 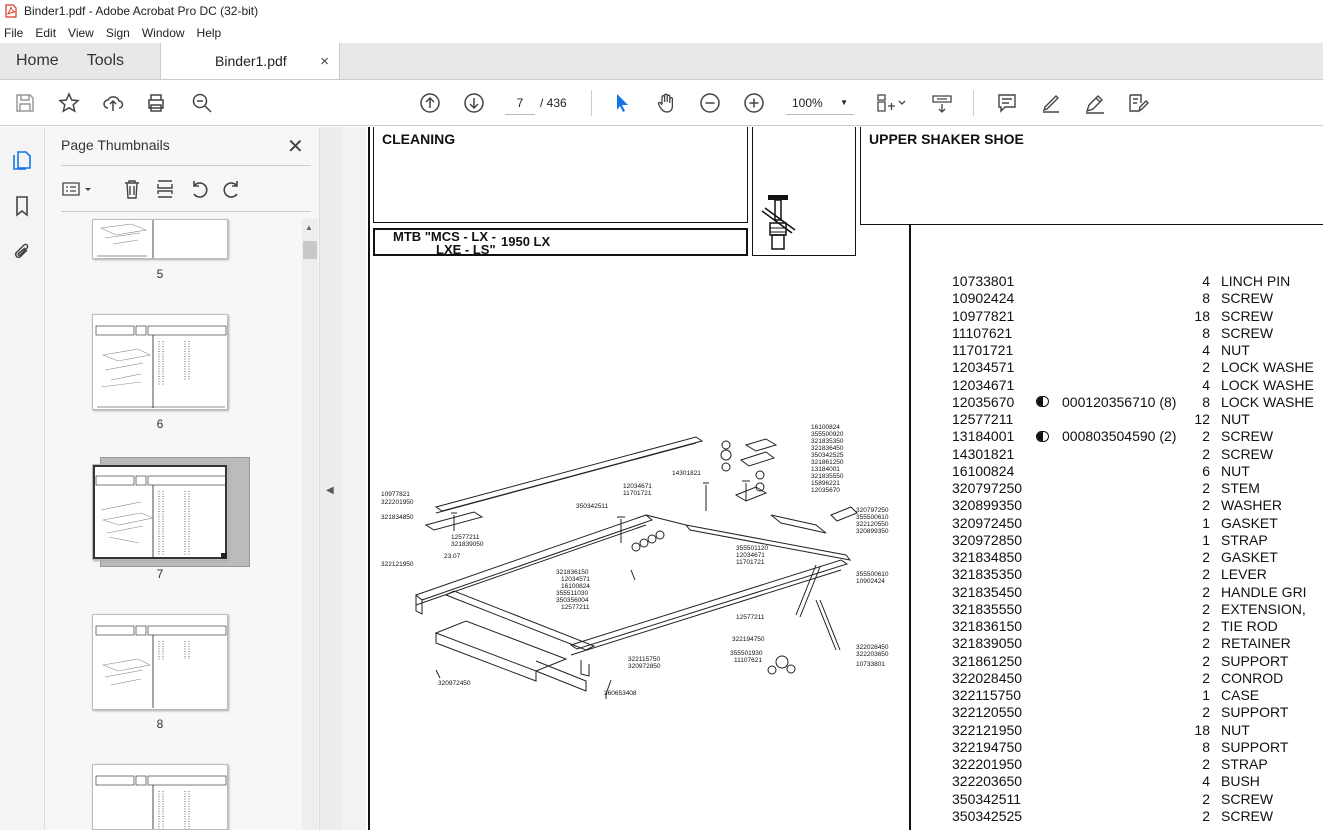 What do you see at coordinates (987, 815) in the screenshot?
I see `part-number: 350342525` at bounding box center [987, 815].